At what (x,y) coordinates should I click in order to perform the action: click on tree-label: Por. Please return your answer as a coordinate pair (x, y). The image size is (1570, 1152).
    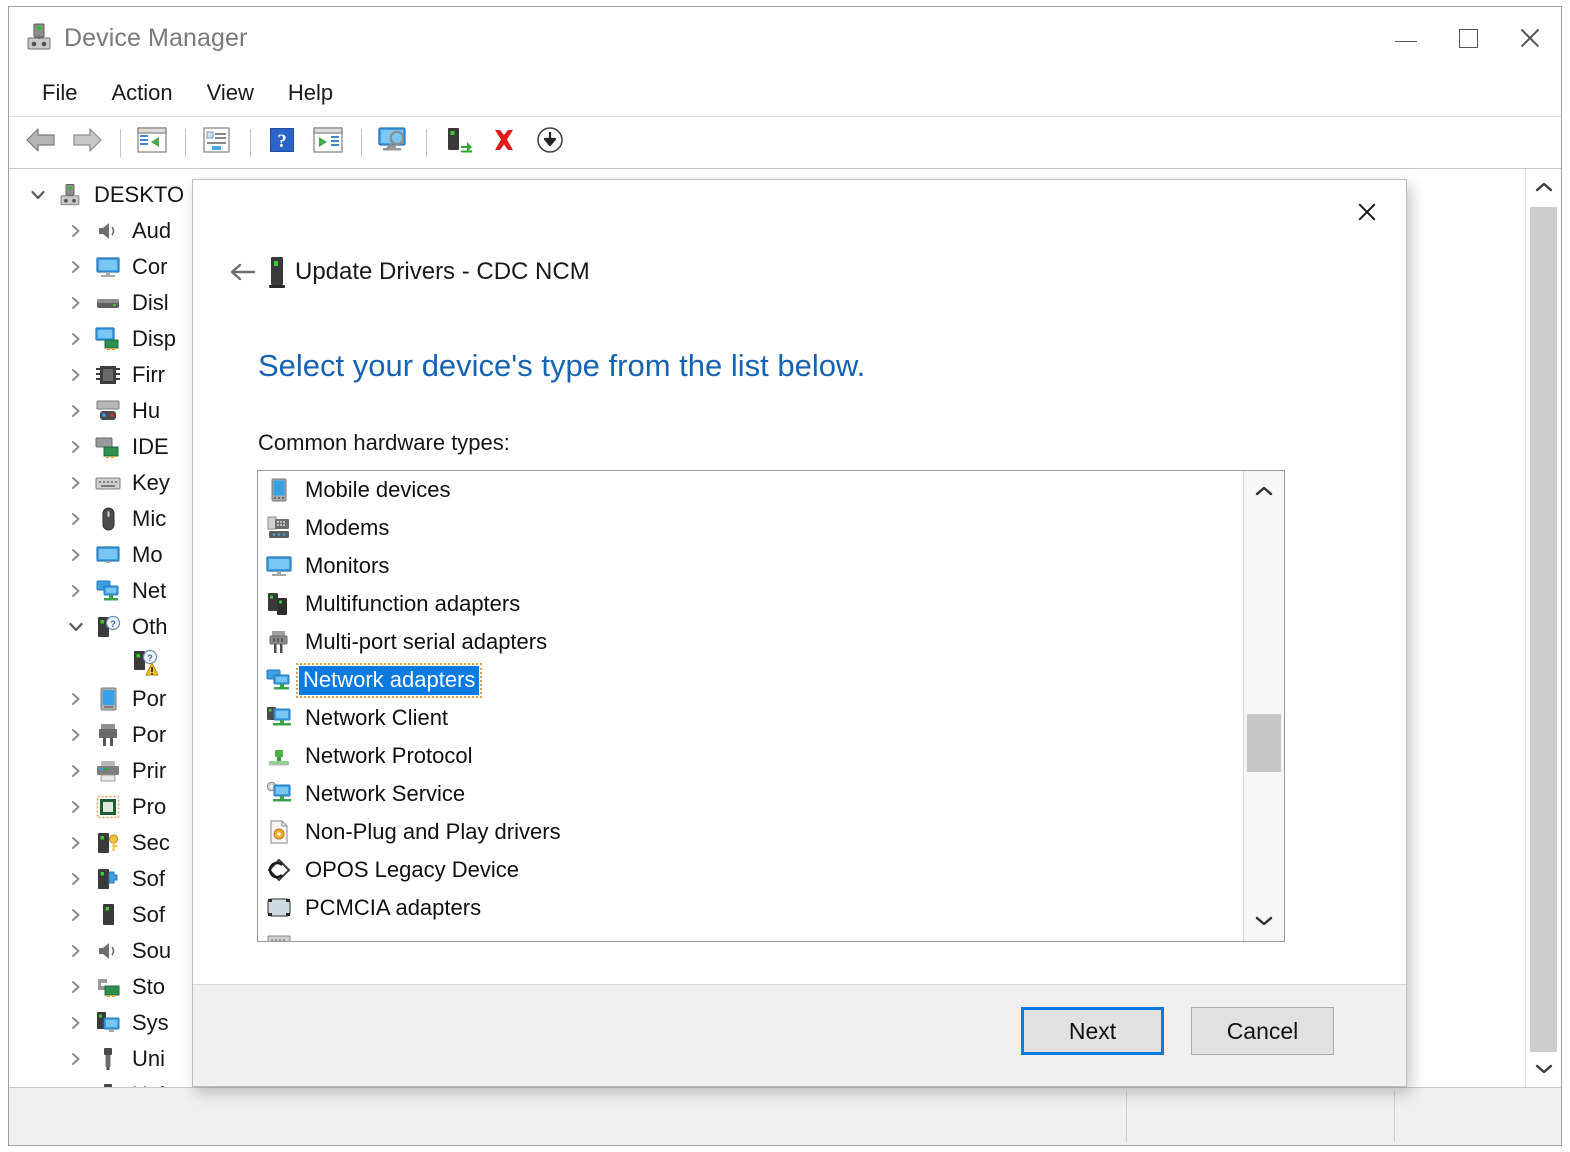
    Looking at the image, I should click on (149, 734).